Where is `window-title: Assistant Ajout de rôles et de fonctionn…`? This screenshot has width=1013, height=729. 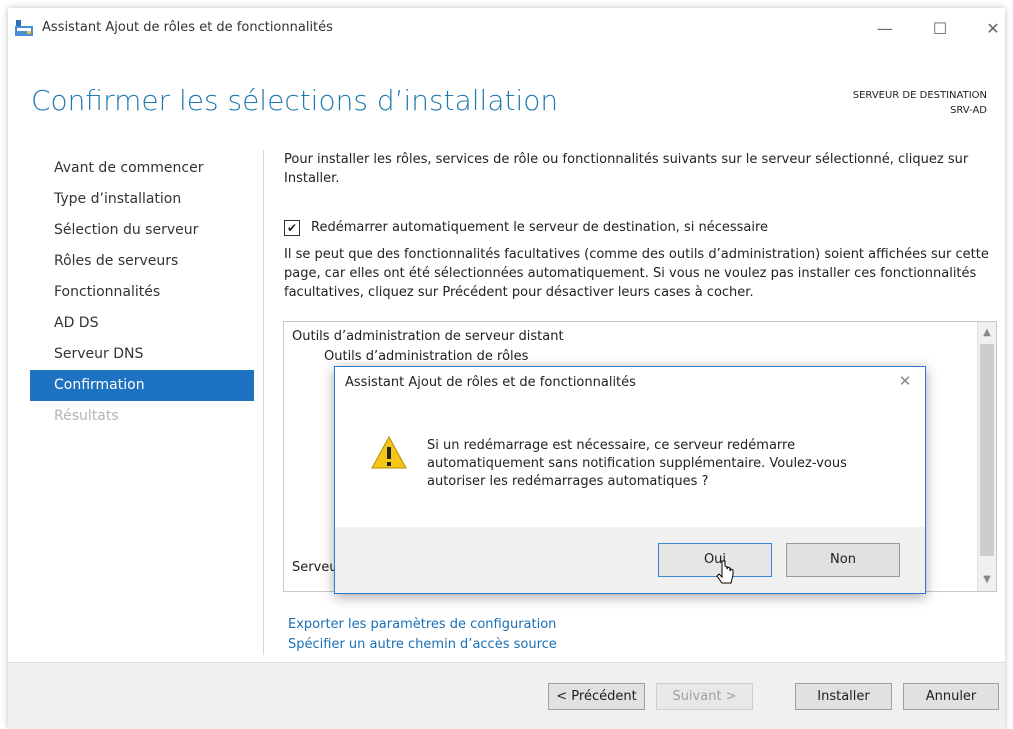 window-title: Assistant Ajout de rôles et de fonctionn… is located at coordinates (187, 27).